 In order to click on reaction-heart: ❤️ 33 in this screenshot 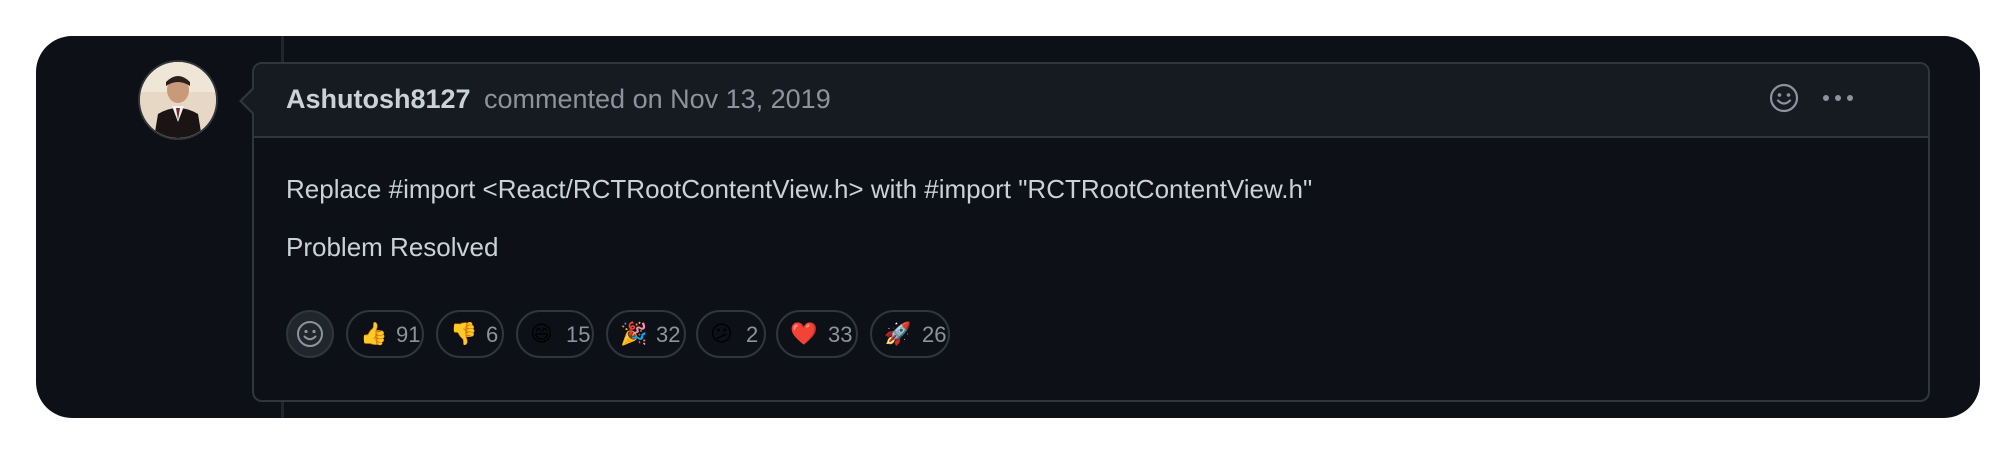, I will do `click(817, 334)`.